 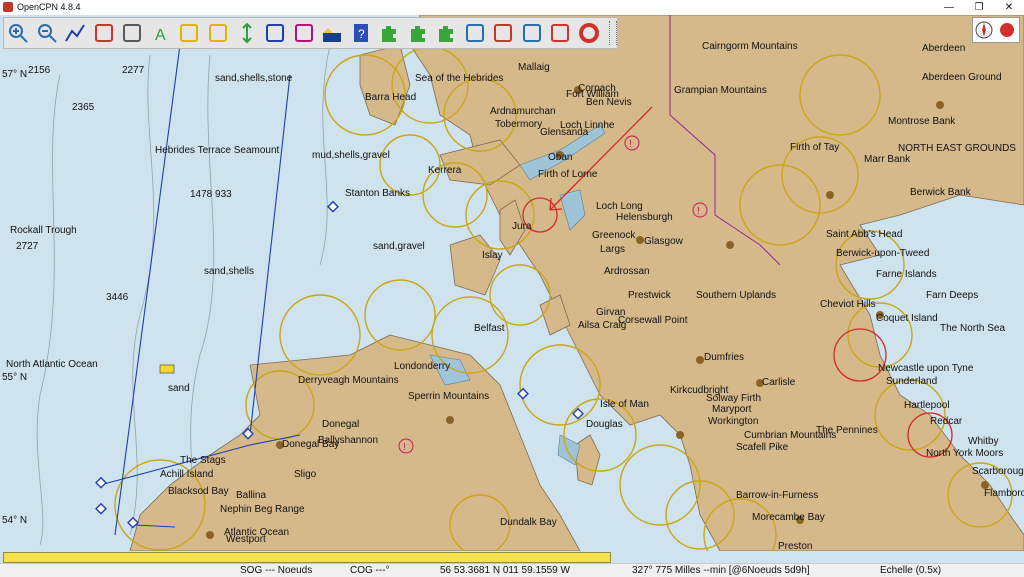 I want to click on route-manager-button, so click(x=275, y=33).